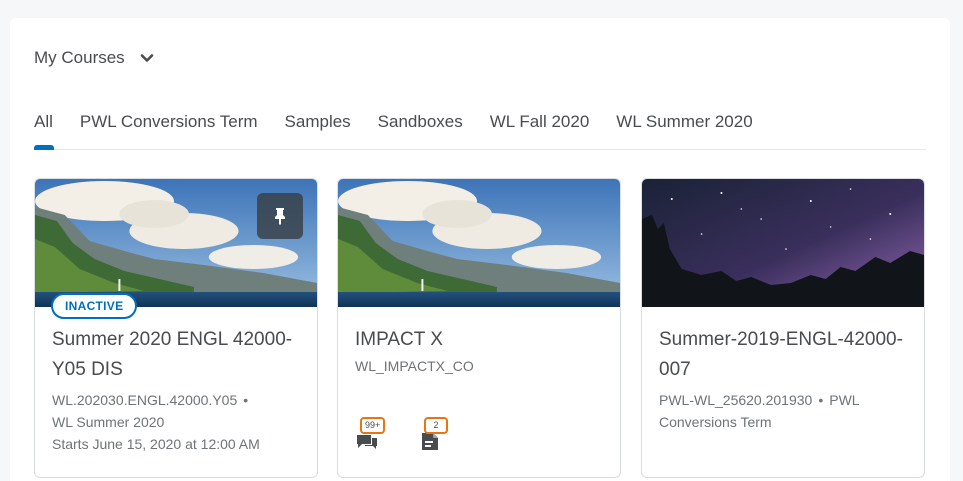 This screenshot has width=963, height=481. Describe the element at coordinates (480, 351) in the screenshot. I see `card-body: IMPACT X WL_IMPACTX_CO` at that location.